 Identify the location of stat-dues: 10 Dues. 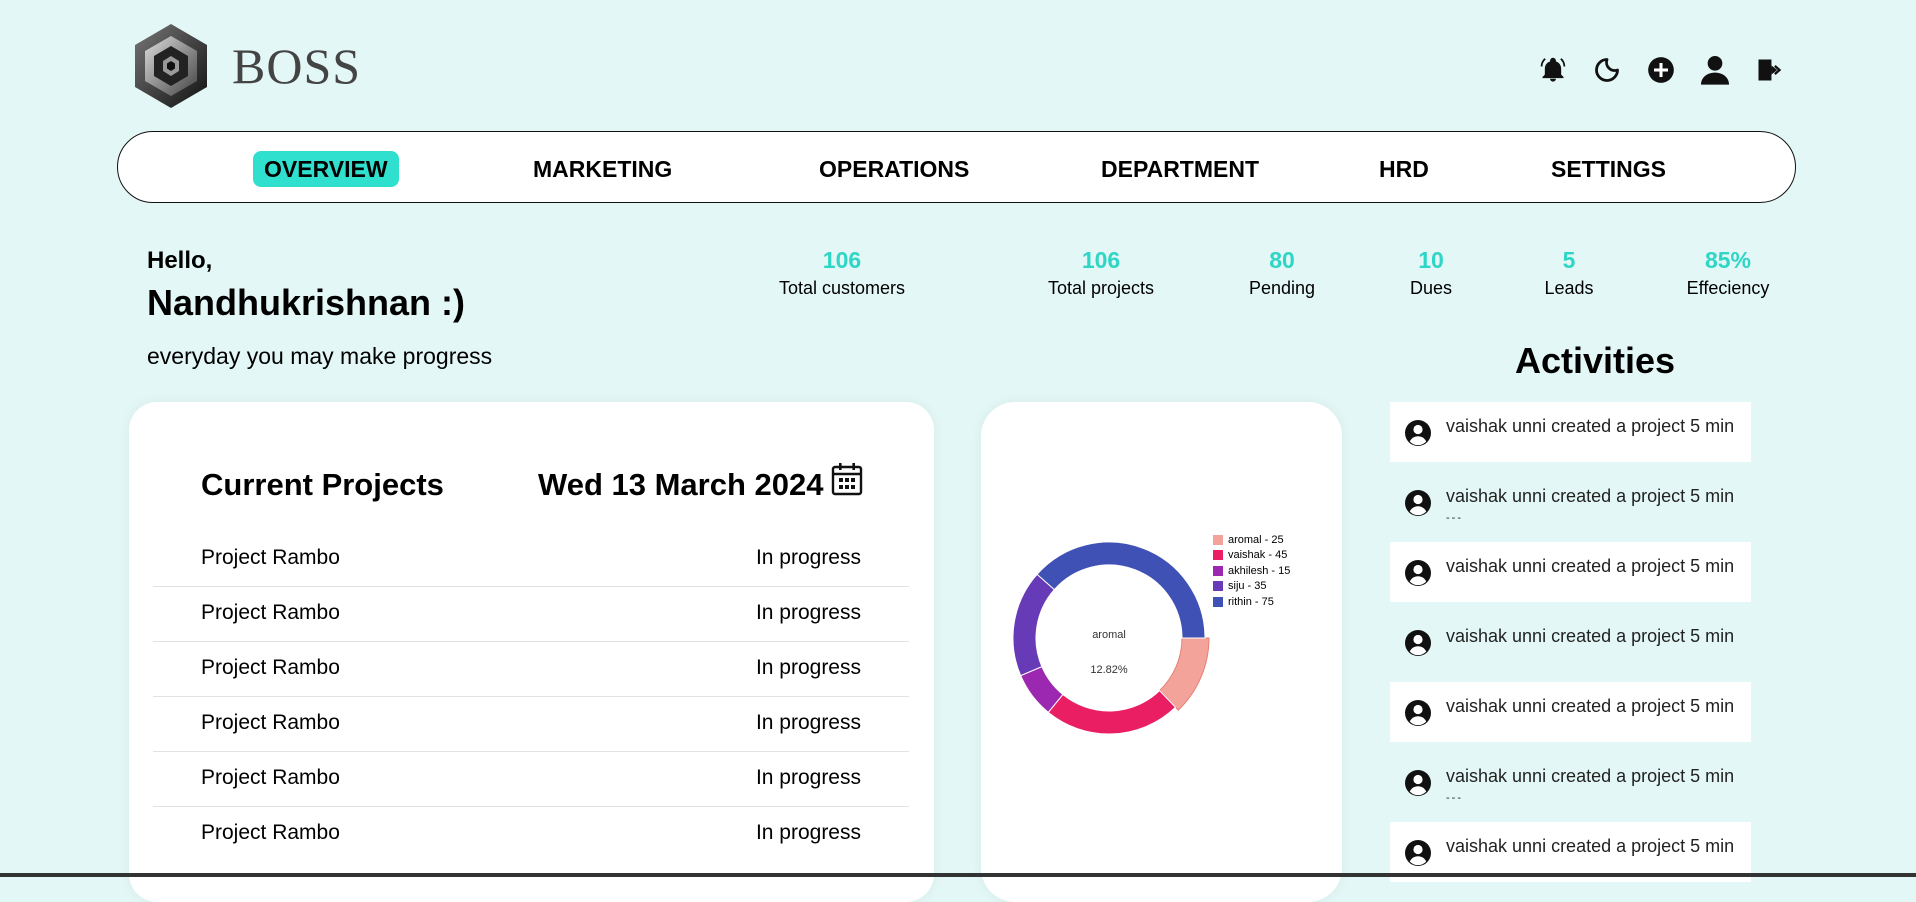
(1431, 274).